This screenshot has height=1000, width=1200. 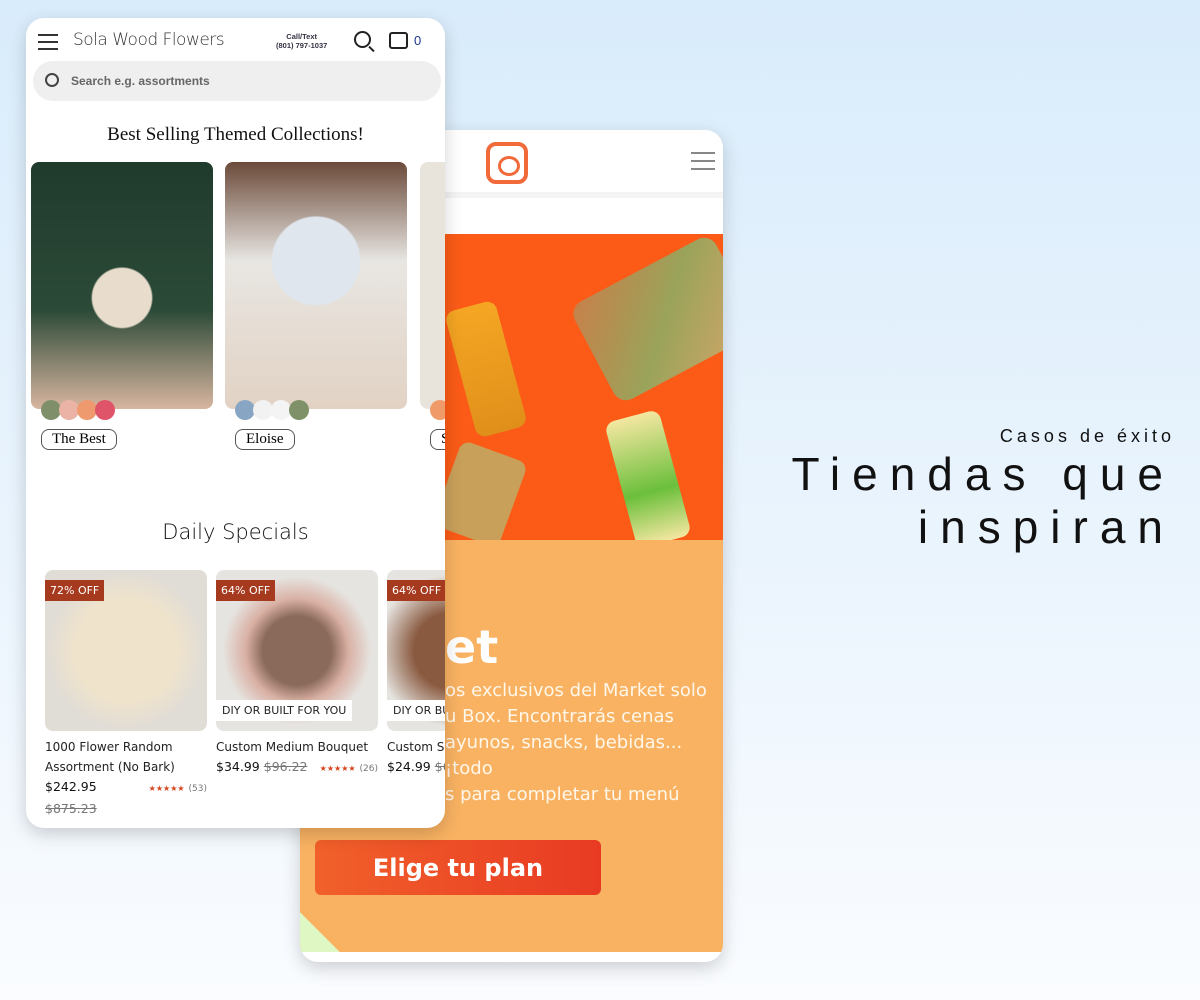 What do you see at coordinates (418, 40) in the screenshot?
I see `cart-count: 0` at bounding box center [418, 40].